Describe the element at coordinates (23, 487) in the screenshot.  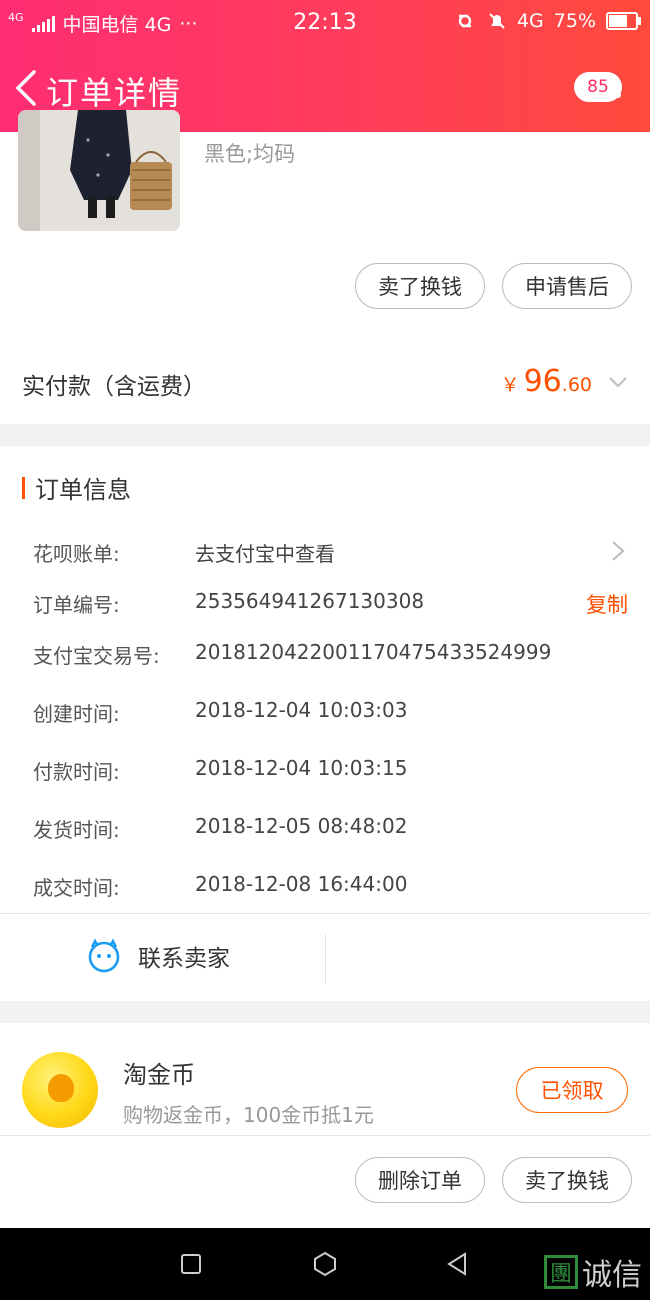
I see `section-accent-bar` at that location.